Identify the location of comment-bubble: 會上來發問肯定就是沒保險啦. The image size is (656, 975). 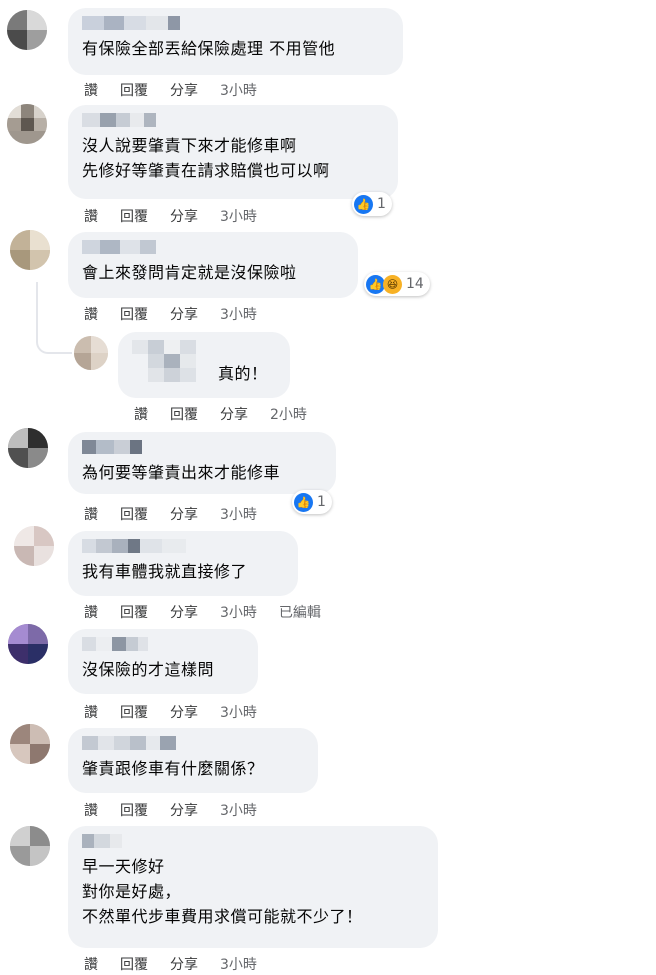
(213, 265).